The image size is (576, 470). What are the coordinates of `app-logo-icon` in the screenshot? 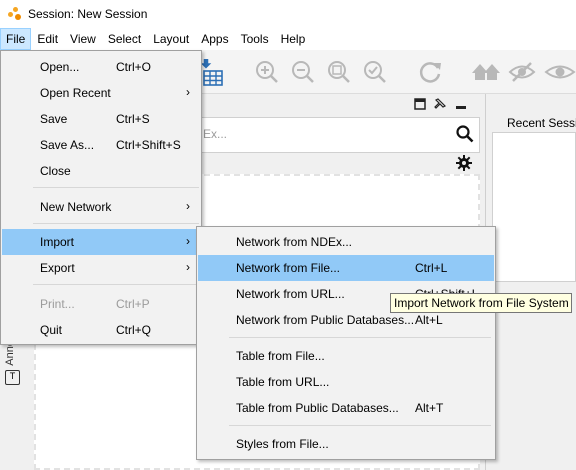 It's located at (15, 14).